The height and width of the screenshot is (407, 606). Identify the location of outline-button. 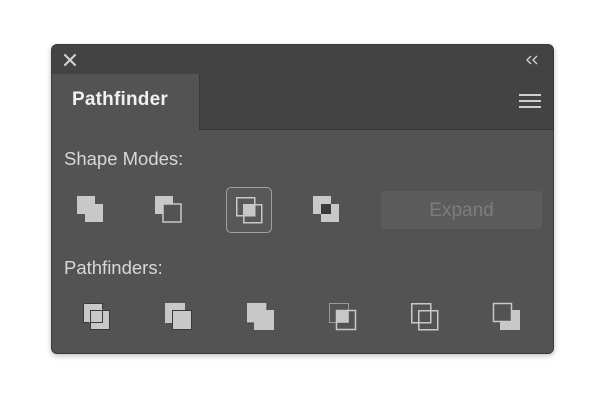
(426, 318).